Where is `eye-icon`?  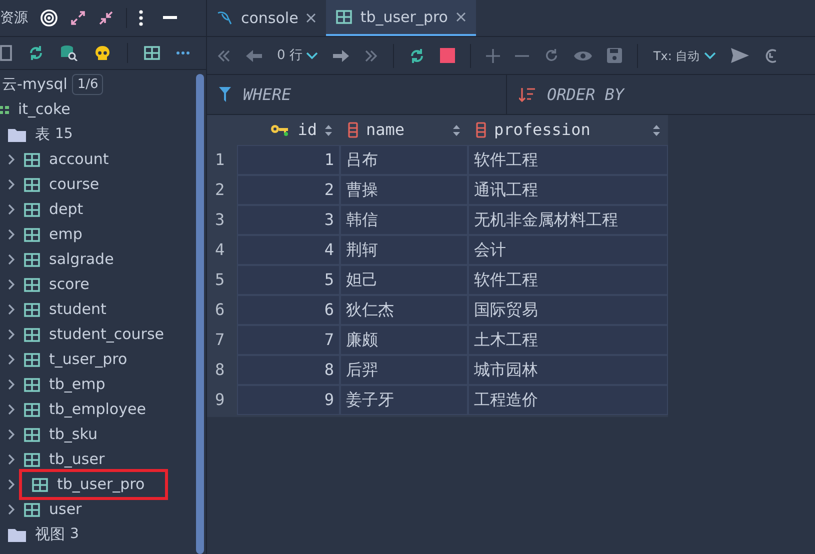
eye-icon is located at coordinates (583, 56).